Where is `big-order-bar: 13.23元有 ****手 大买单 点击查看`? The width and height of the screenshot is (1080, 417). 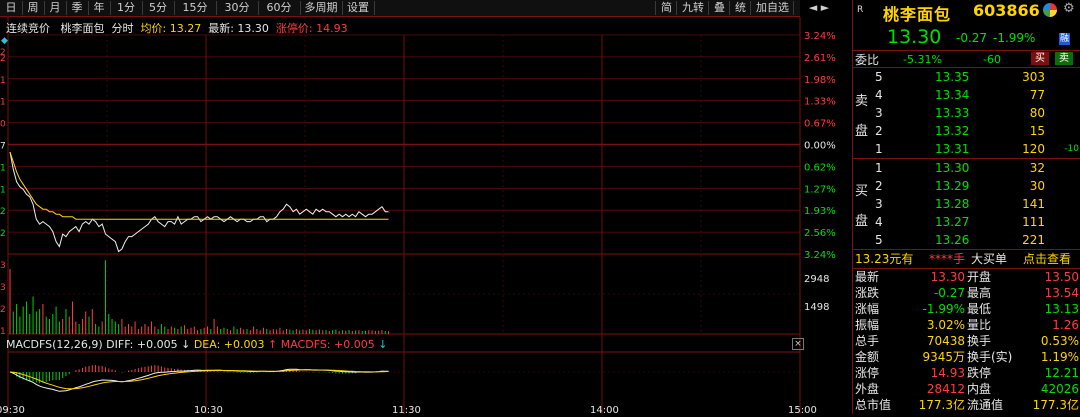
big-order-bar: 13.23元有 ****手 大买单 点击查看 is located at coordinates (966, 259).